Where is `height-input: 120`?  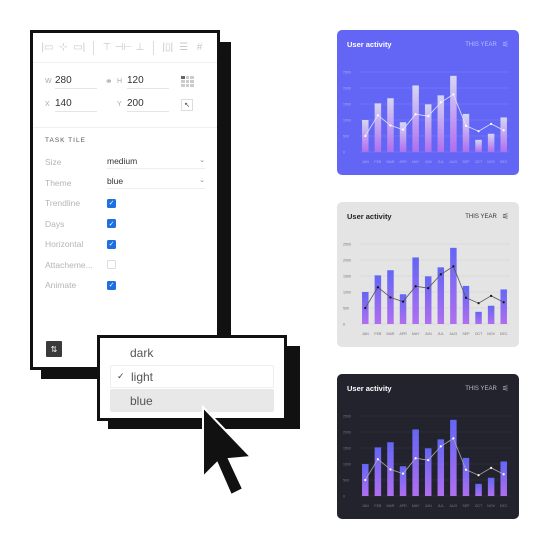 height-input: 120 is located at coordinates (148, 82).